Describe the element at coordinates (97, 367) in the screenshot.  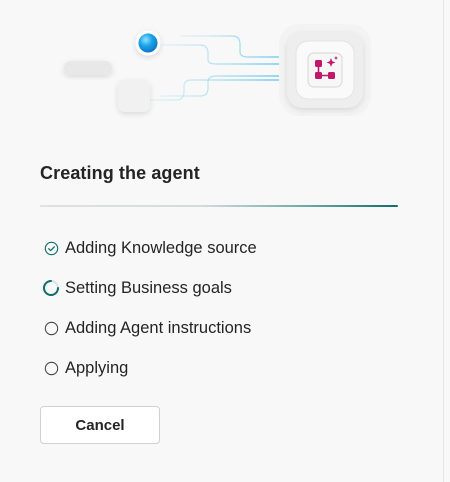
I see `step-label: Applying` at that location.